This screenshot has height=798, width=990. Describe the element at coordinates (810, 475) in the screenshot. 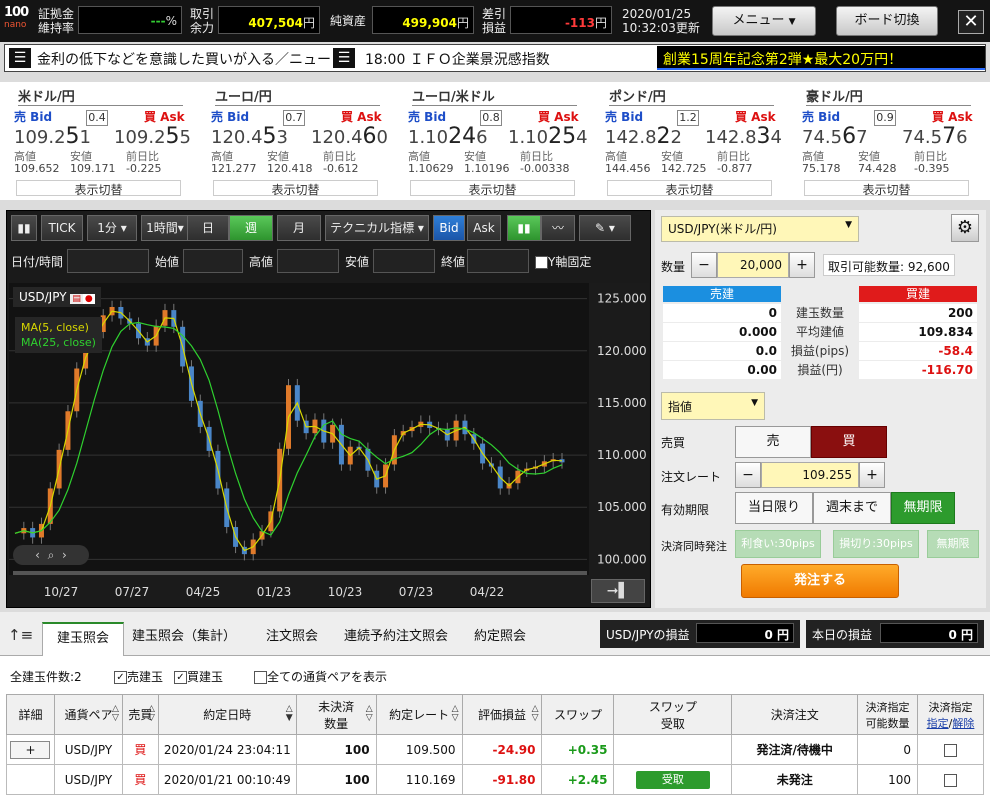

I see `rate-input: 109.255` at that location.